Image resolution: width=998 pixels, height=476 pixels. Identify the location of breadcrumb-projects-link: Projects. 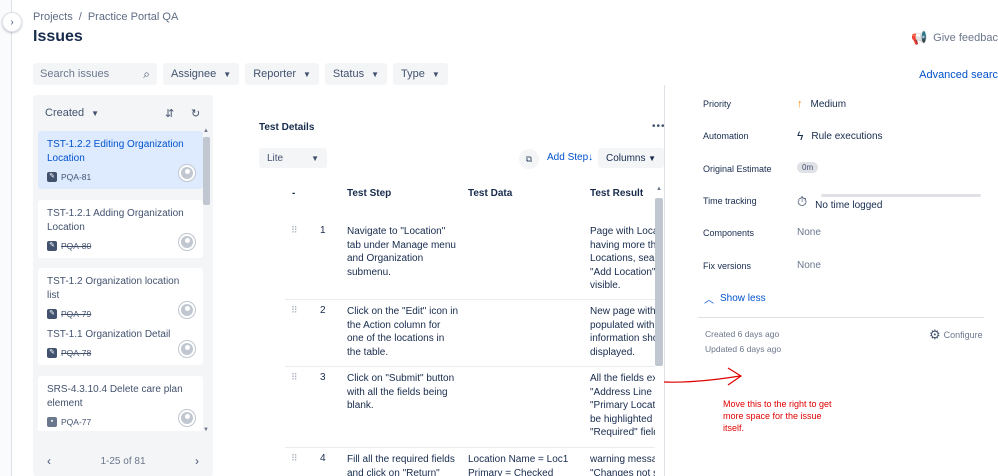
(53, 17).